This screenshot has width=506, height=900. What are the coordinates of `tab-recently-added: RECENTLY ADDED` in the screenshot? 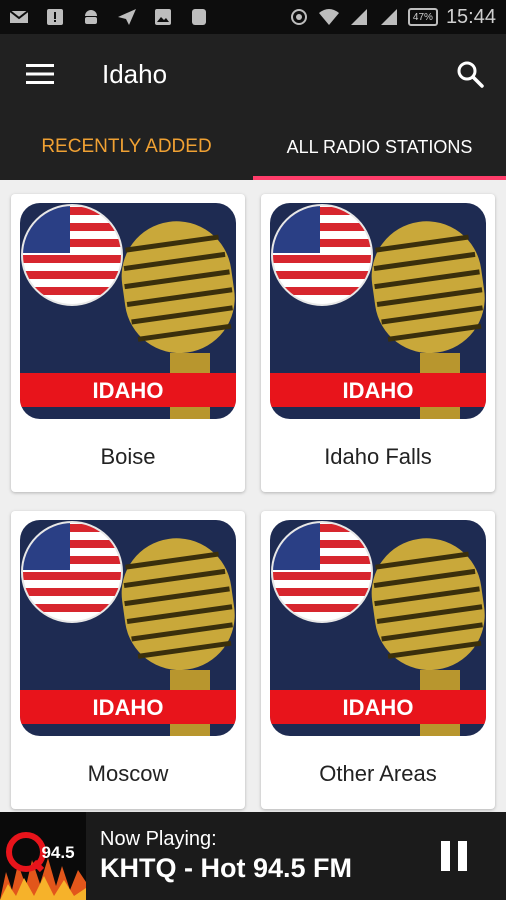 It's located at (126, 147).